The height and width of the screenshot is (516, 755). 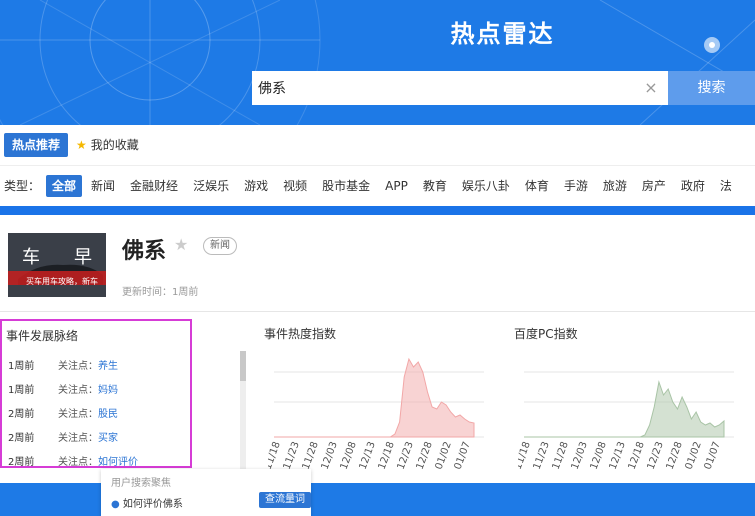 I want to click on scroll-thumb, so click(x=243, y=366).